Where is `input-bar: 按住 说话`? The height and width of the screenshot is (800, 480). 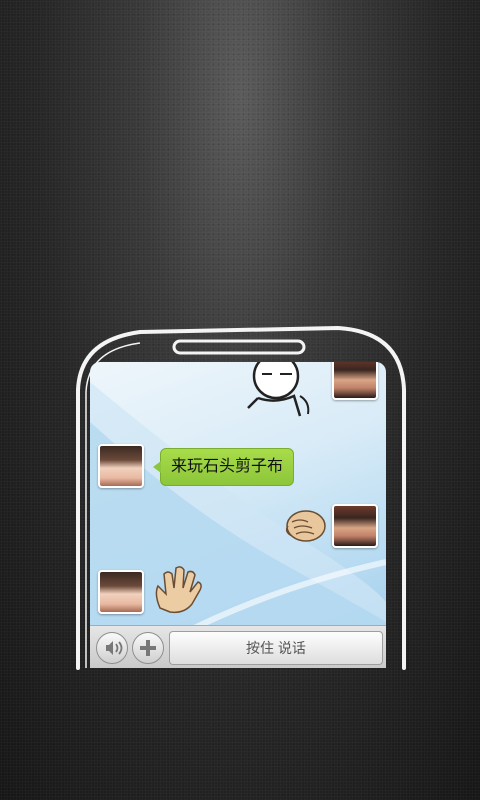 input-bar: 按住 说话 is located at coordinates (238, 646).